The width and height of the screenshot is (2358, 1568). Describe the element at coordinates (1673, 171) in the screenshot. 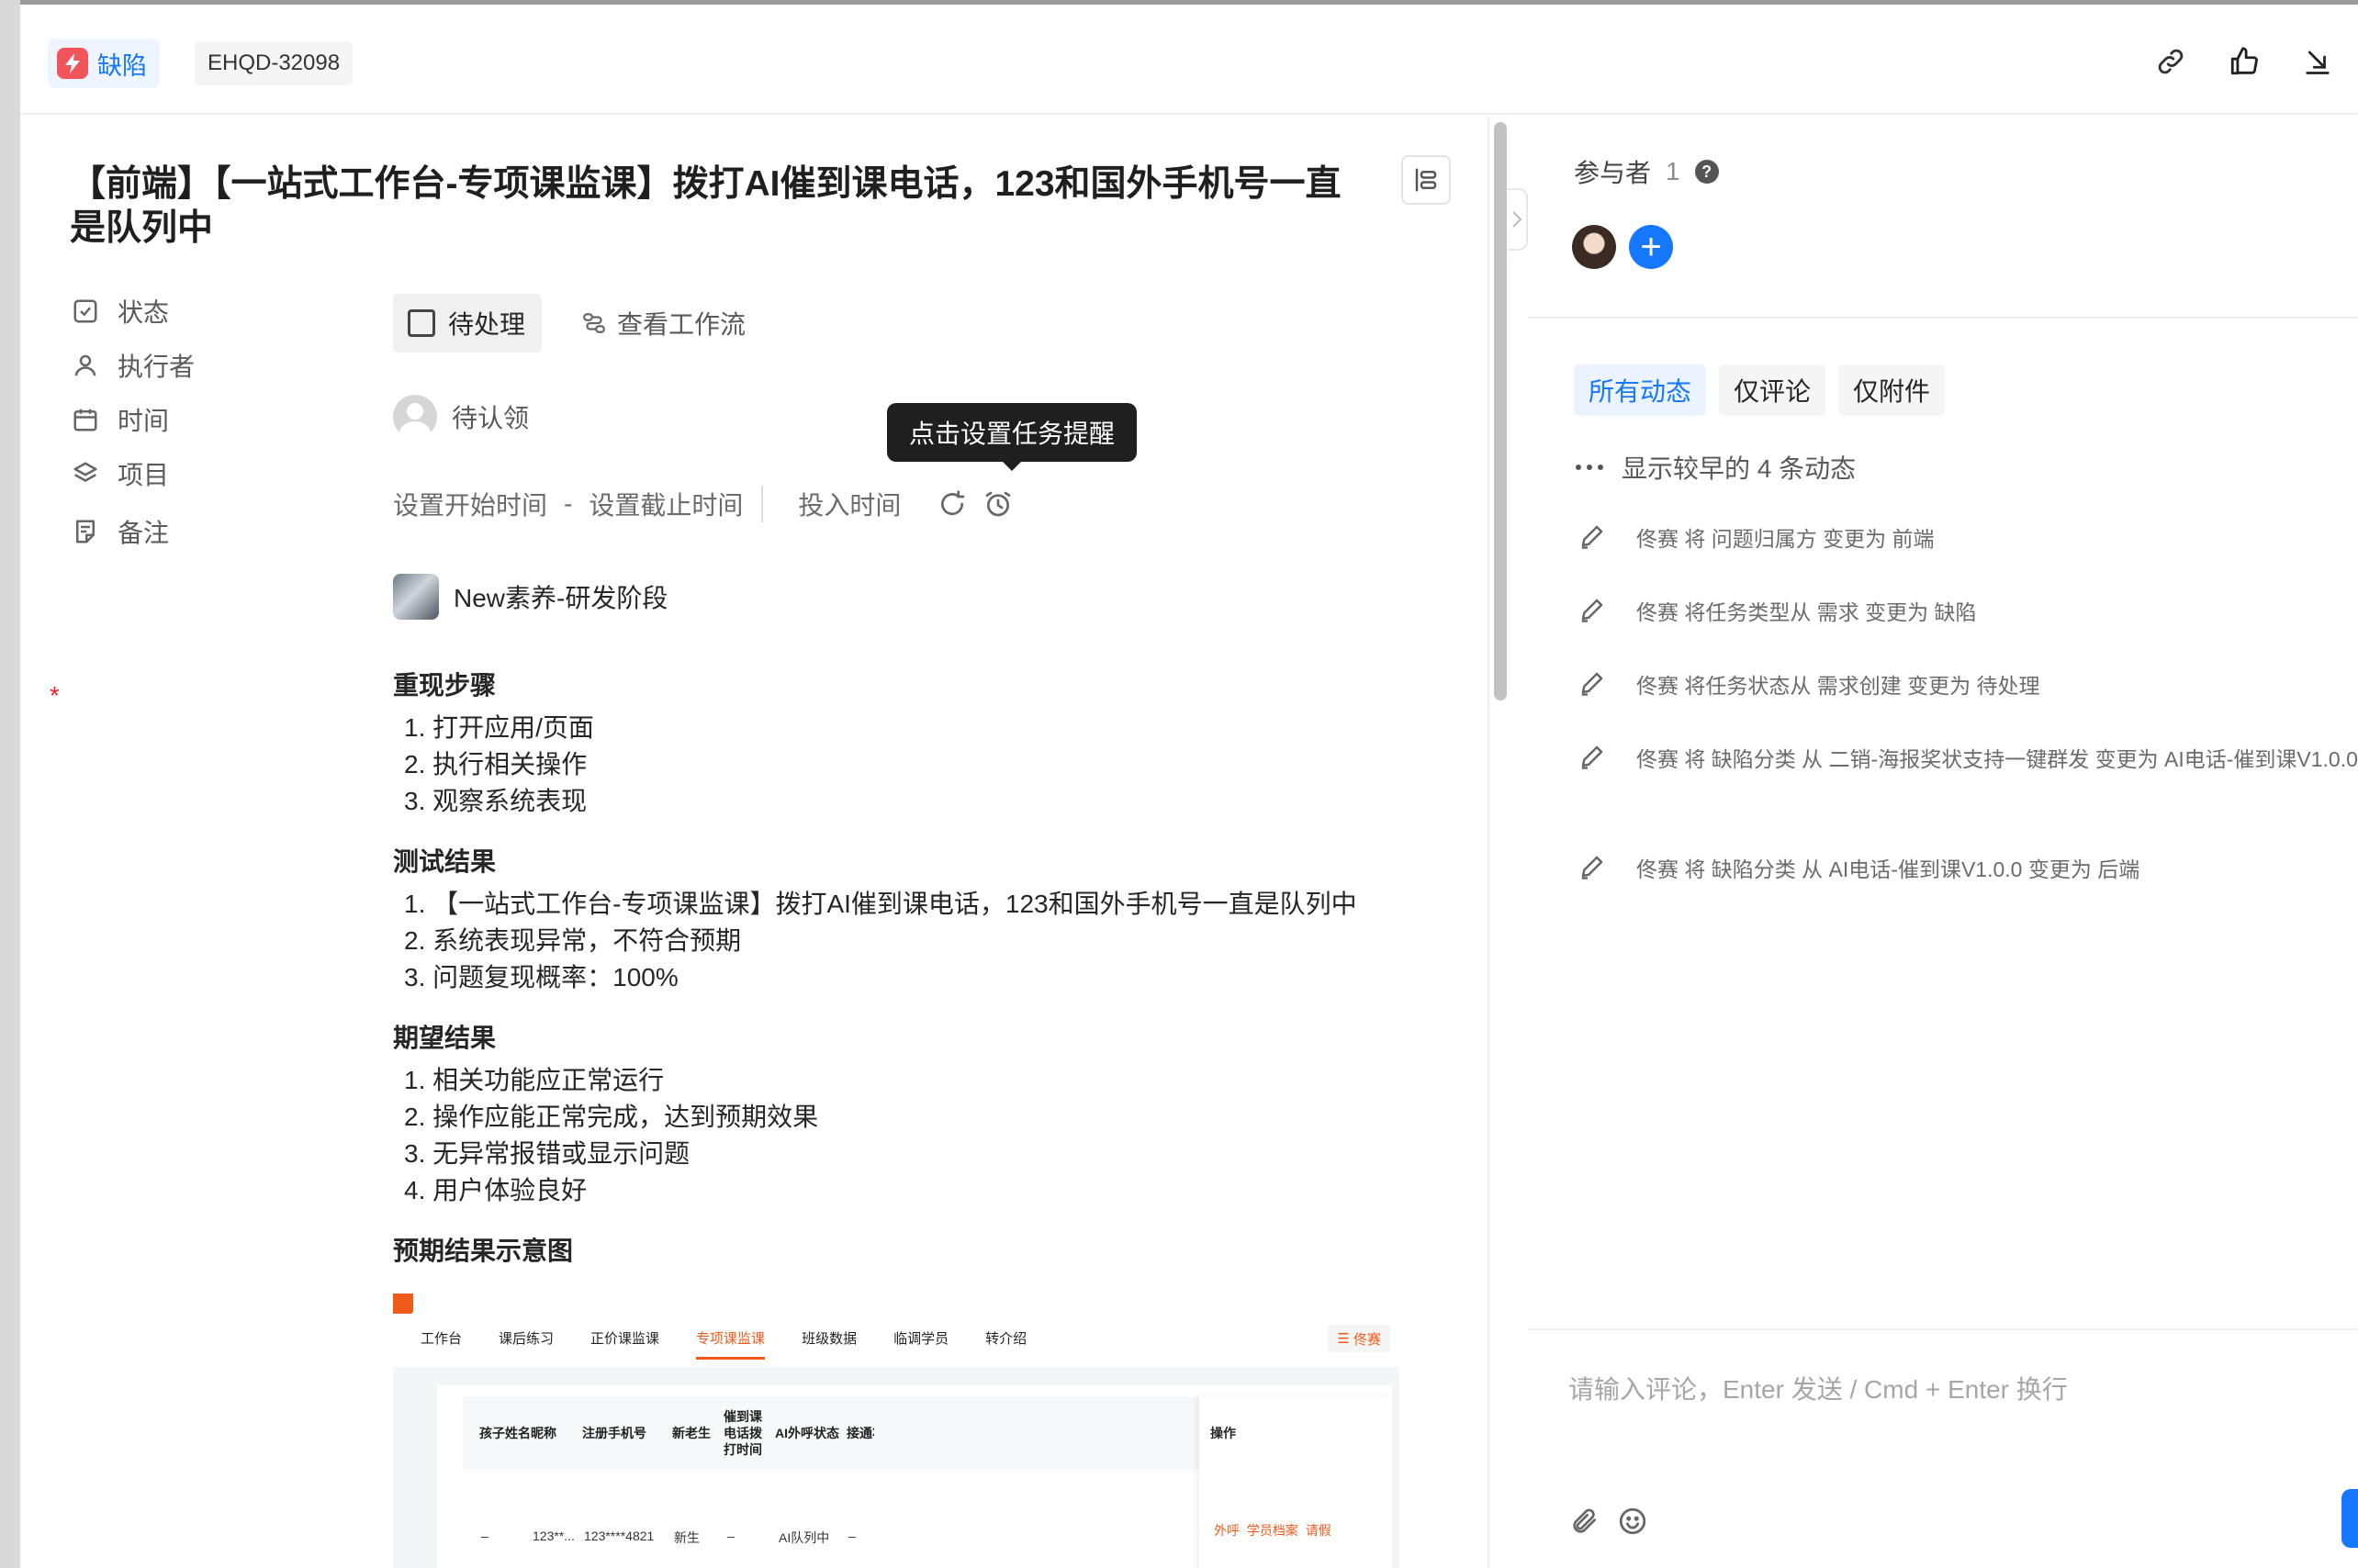

I see `participants-count: 1` at that location.